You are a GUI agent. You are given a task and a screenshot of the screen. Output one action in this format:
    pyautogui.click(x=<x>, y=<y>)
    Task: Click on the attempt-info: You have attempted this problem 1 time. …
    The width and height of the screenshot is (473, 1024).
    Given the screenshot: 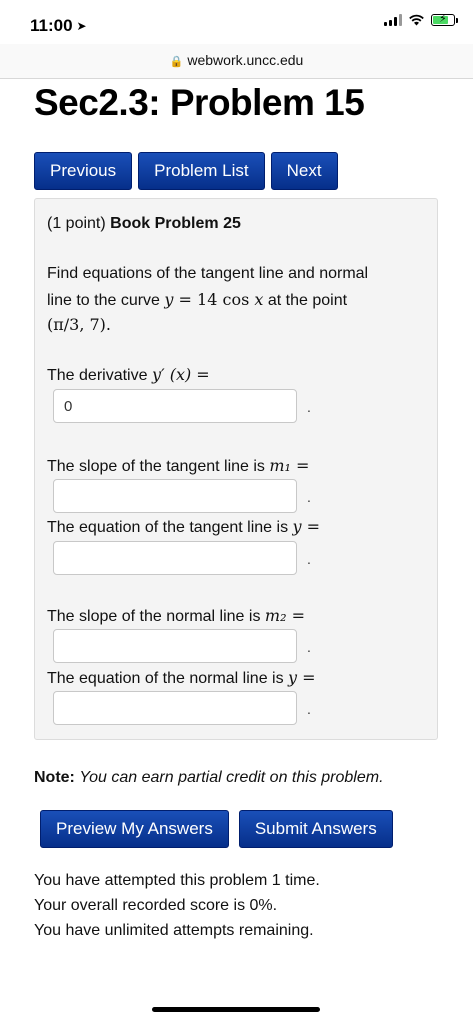 What is the action you would take?
    pyautogui.click(x=177, y=905)
    